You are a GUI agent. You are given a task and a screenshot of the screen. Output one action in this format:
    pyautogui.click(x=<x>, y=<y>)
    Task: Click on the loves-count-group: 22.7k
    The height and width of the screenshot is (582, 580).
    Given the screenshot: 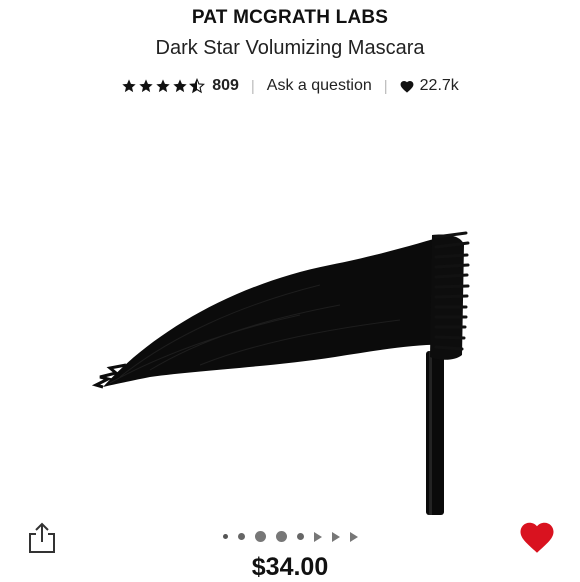 What is the action you would take?
    pyautogui.click(x=429, y=86)
    